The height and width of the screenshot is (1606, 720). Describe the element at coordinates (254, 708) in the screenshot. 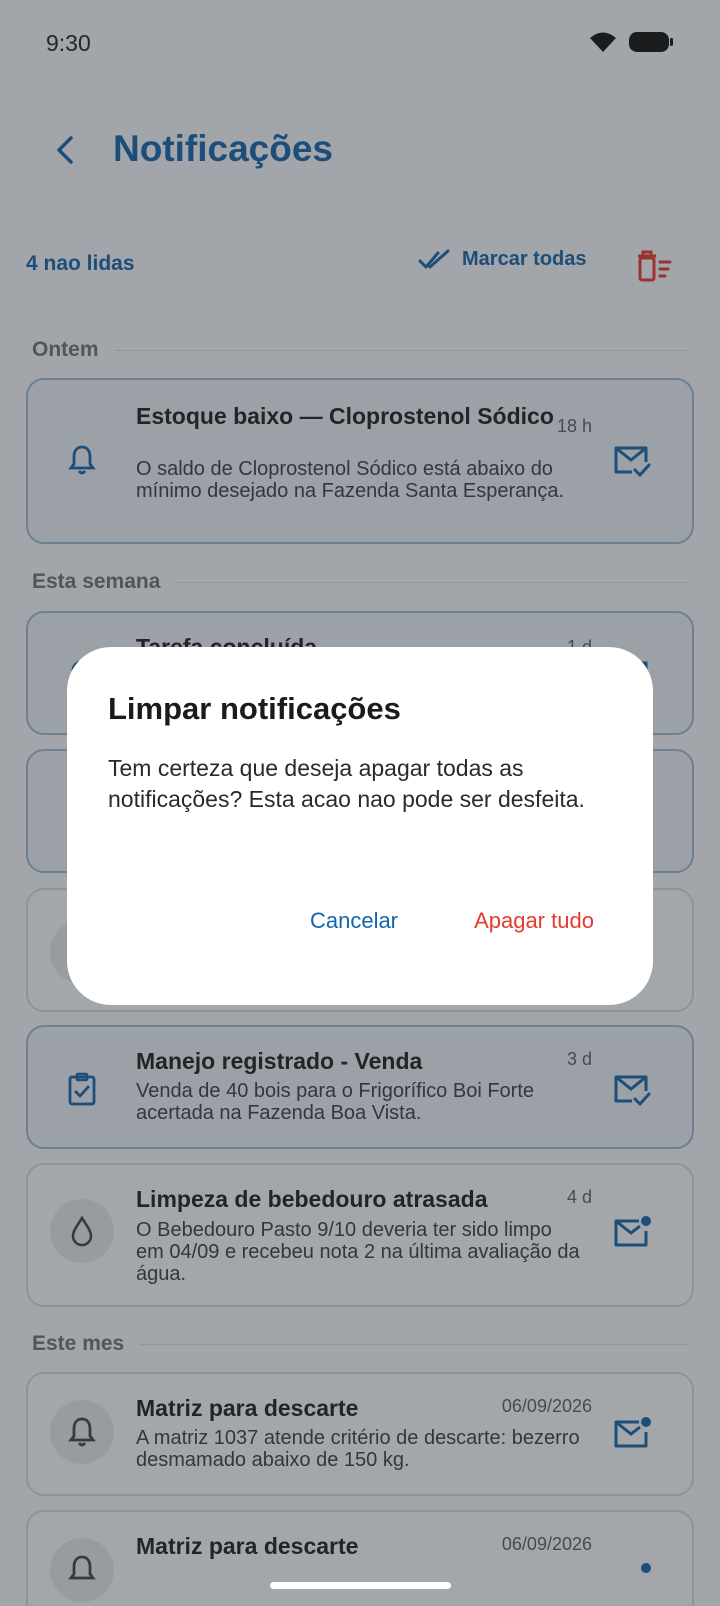

I see `dialog-title: Limpar notificações` at that location.